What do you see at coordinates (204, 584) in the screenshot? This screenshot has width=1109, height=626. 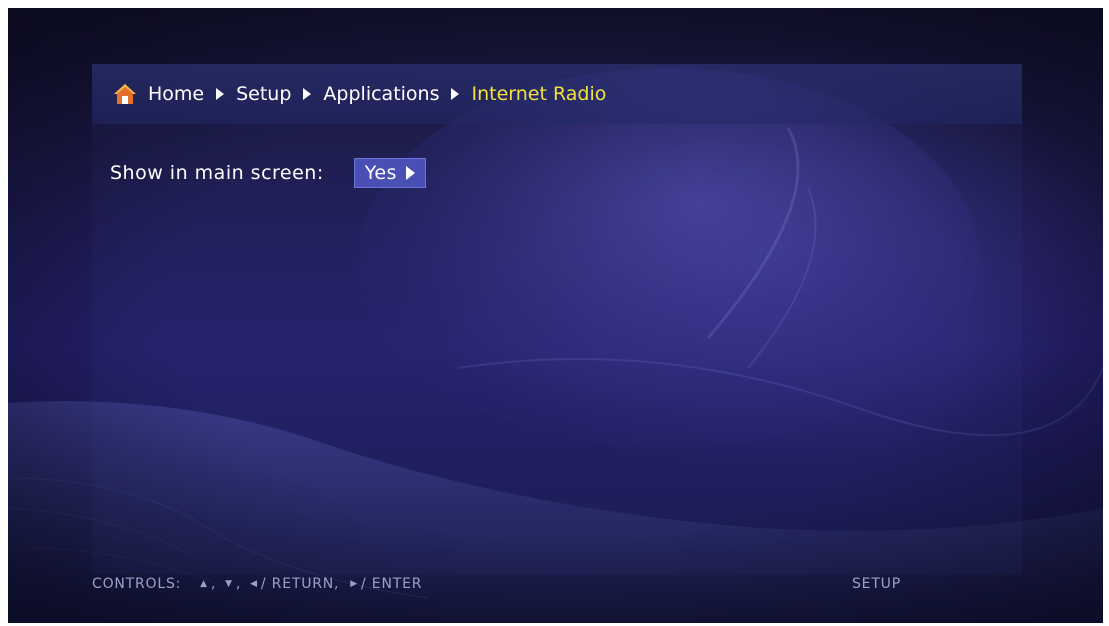 I see `up-arrow-icon: ▲` at bounding box center [204, 584].